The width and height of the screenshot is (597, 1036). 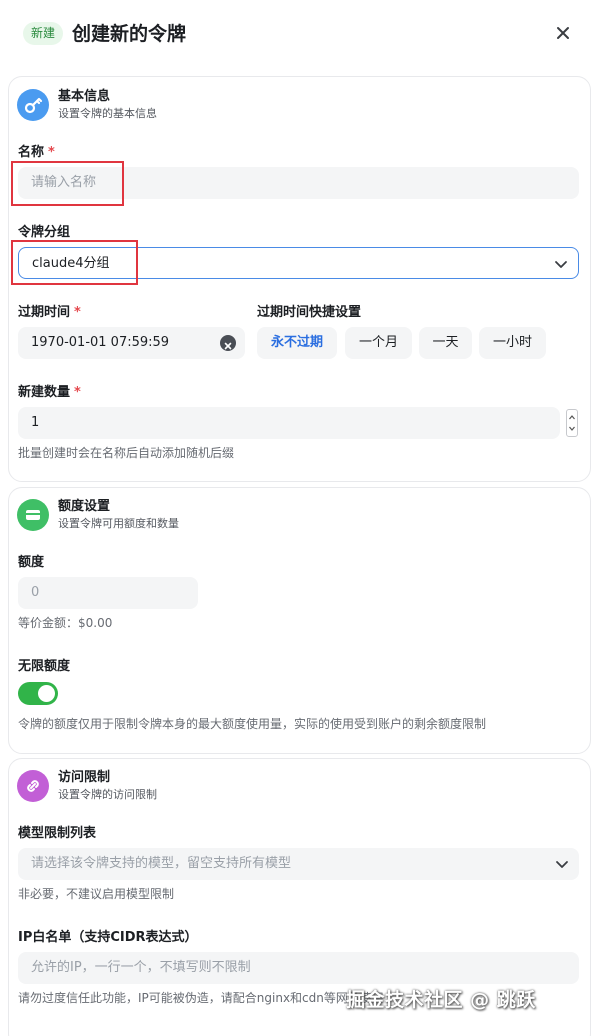 What do you see at coordinates (33, 786) in the screenshot?
I see `link-icon` at bounding box center [33, 786].